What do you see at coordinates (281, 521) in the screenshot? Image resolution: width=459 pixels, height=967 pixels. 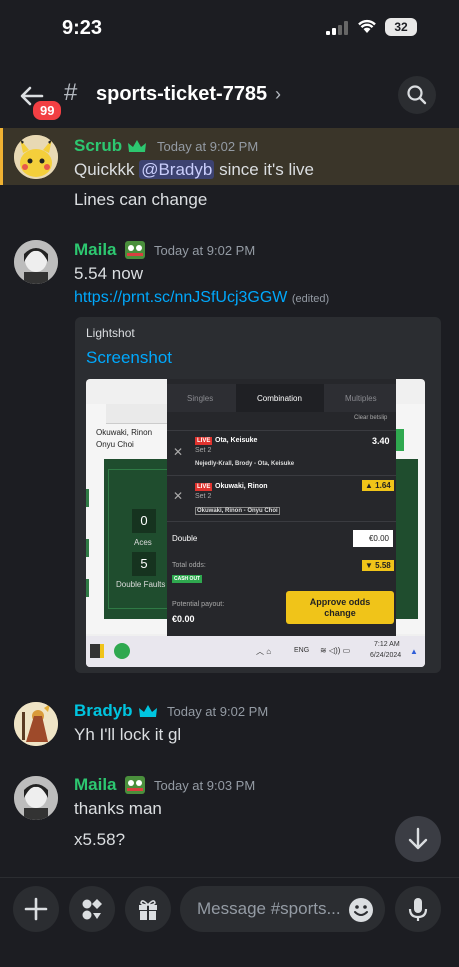 I see `divider` at bounding box center [281, 521].